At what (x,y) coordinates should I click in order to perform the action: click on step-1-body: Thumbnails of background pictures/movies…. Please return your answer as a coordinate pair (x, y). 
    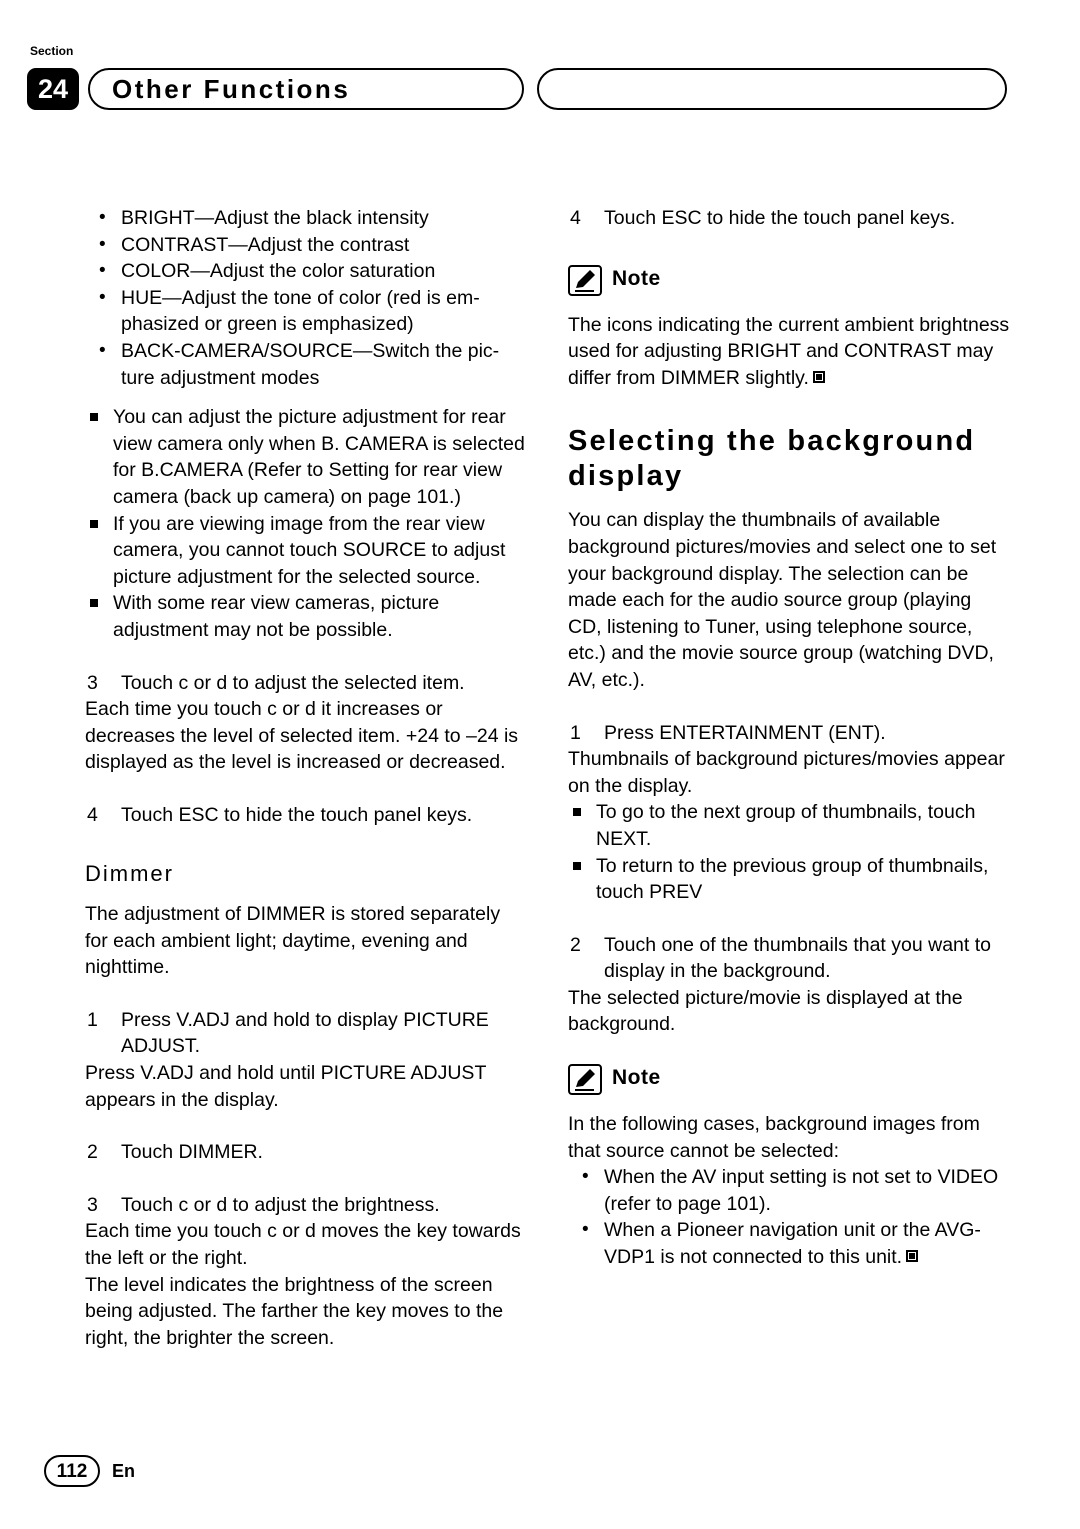
    Looking at the image, I should click on (786, 772).